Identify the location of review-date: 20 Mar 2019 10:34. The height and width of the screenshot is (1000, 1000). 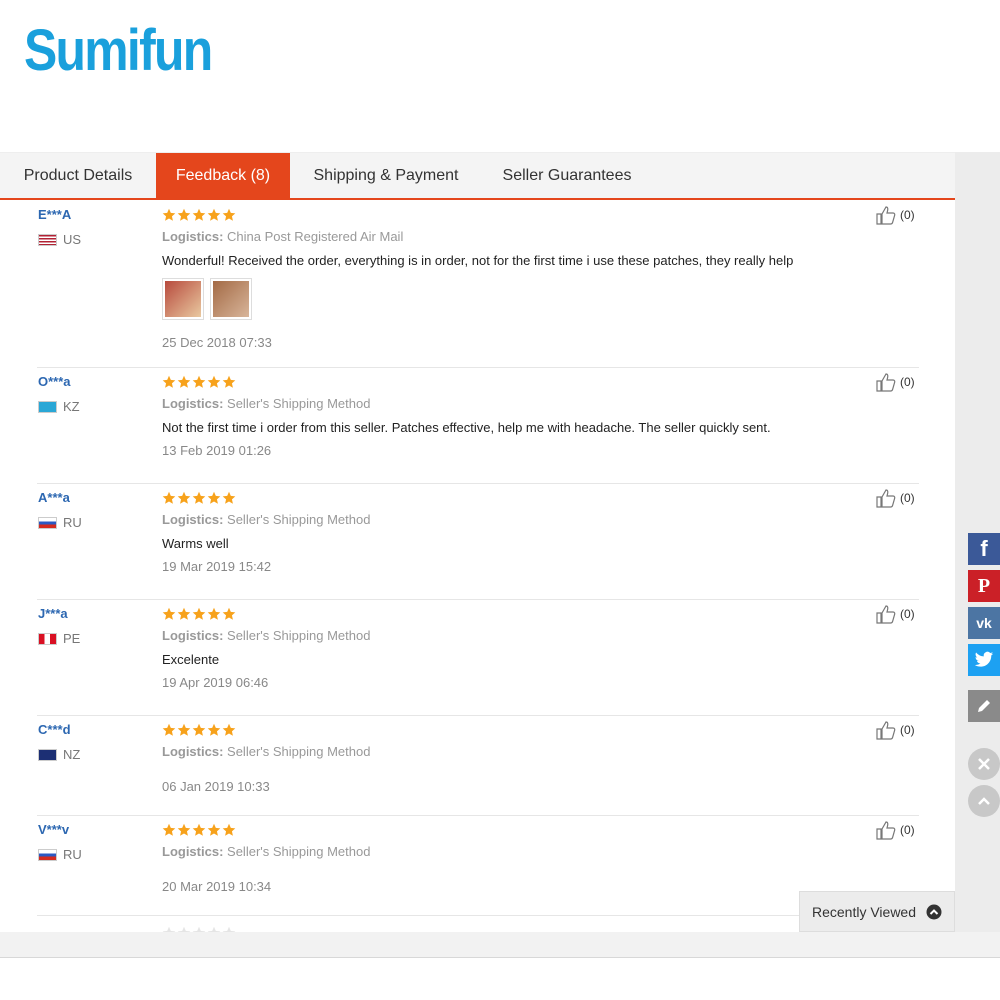
(217, 886).